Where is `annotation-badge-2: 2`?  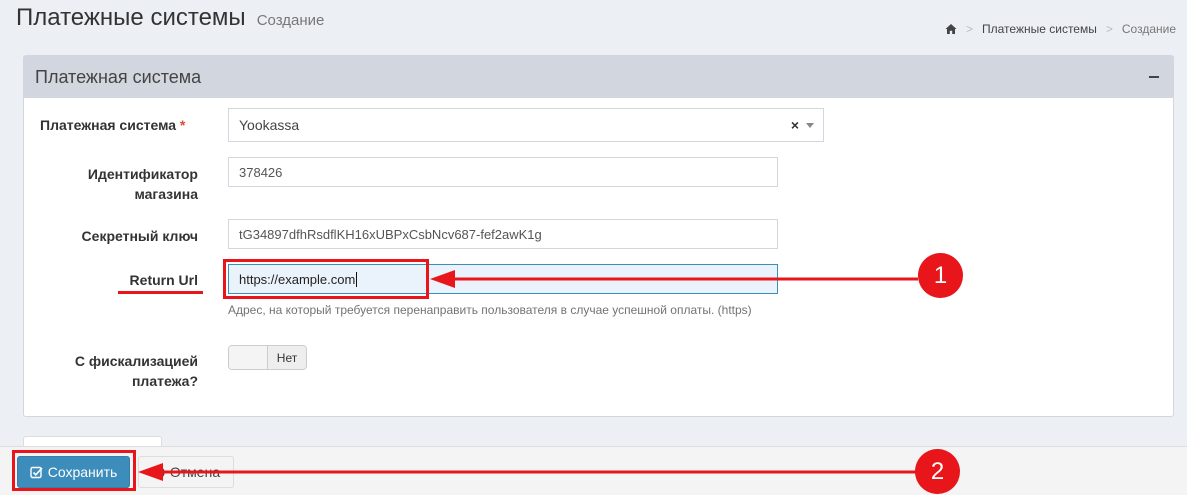 annotation-badge-2: 2 is located at coordinates (937, 471).